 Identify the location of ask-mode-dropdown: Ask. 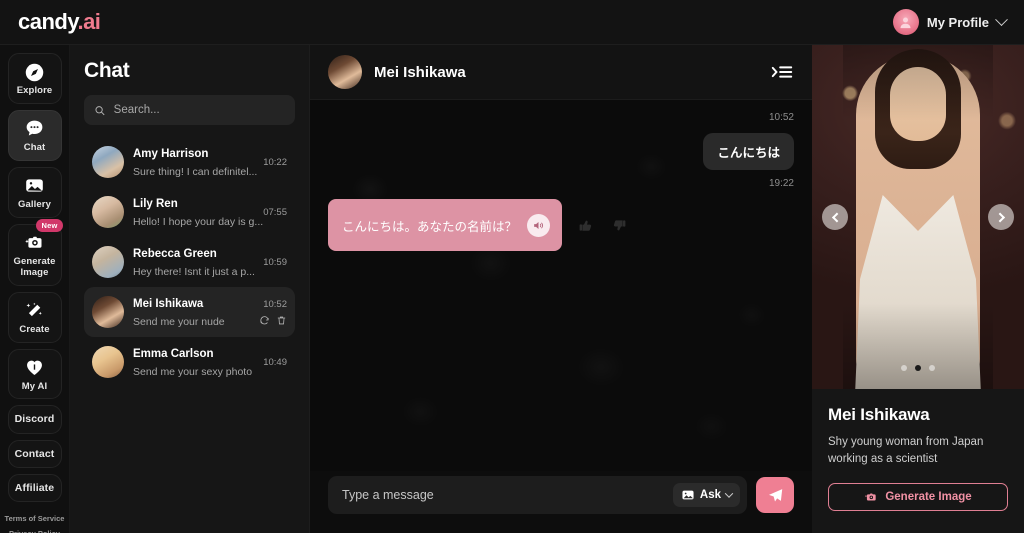
(706, 495).